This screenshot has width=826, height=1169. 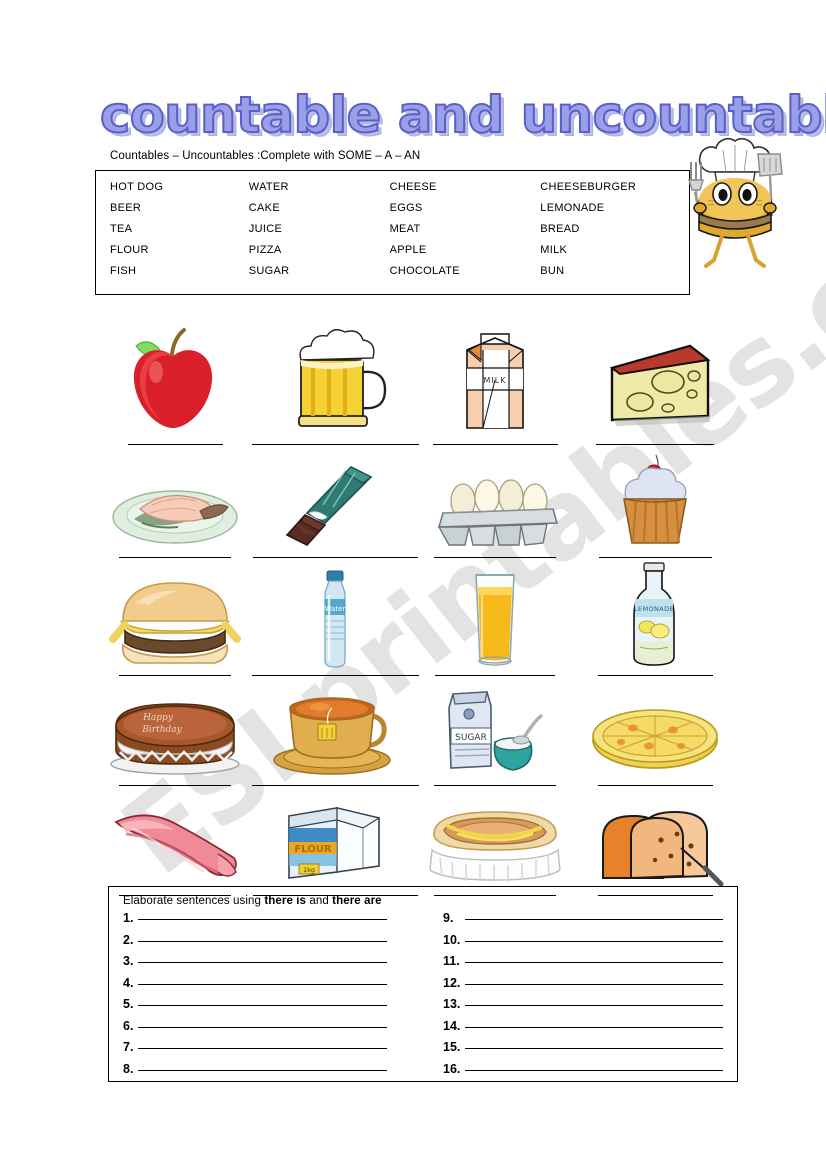 What do you see at coordinates (128, 1047) in the screenshot?
I see `line-number: 7.` at bounding box center [128, 1047].